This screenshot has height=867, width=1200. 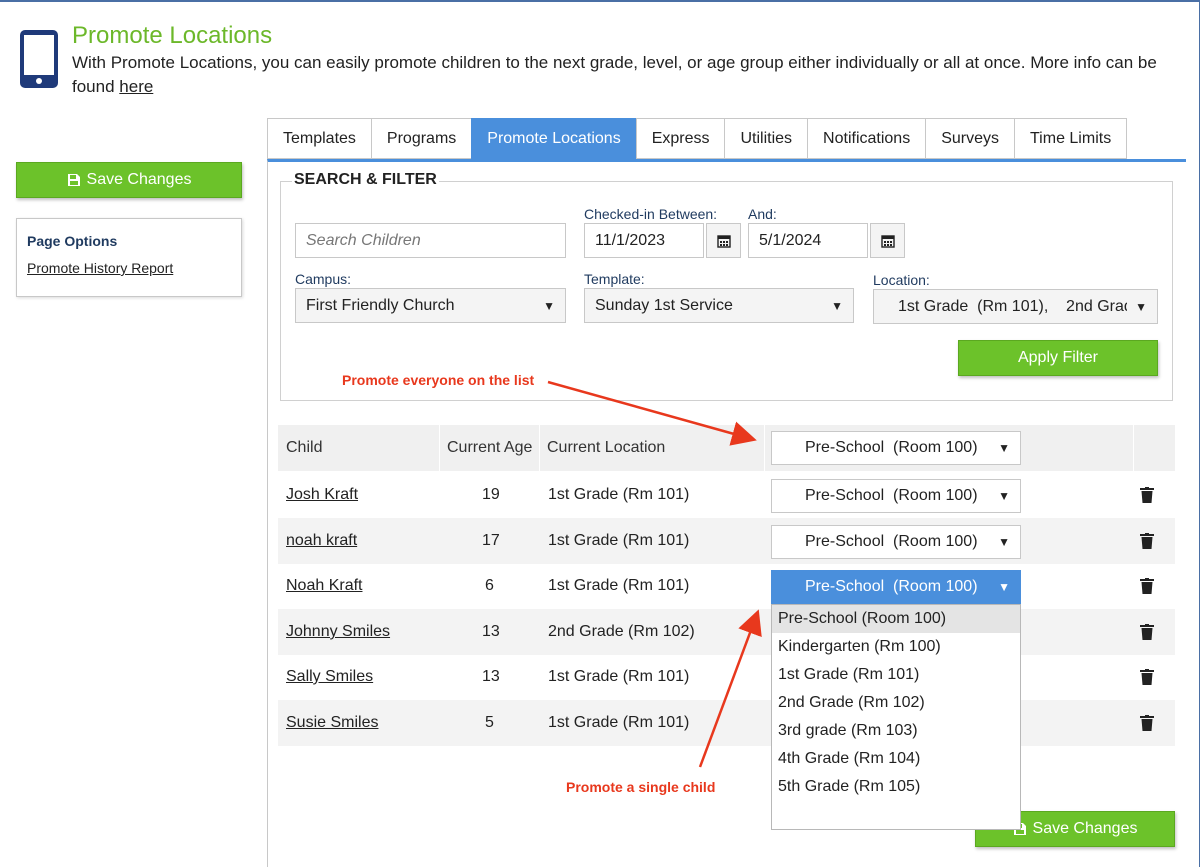 What do you see at coordinates (614, 279) in the screenshot?
I see `template-label: Template:` at bounding box center [614, 279].